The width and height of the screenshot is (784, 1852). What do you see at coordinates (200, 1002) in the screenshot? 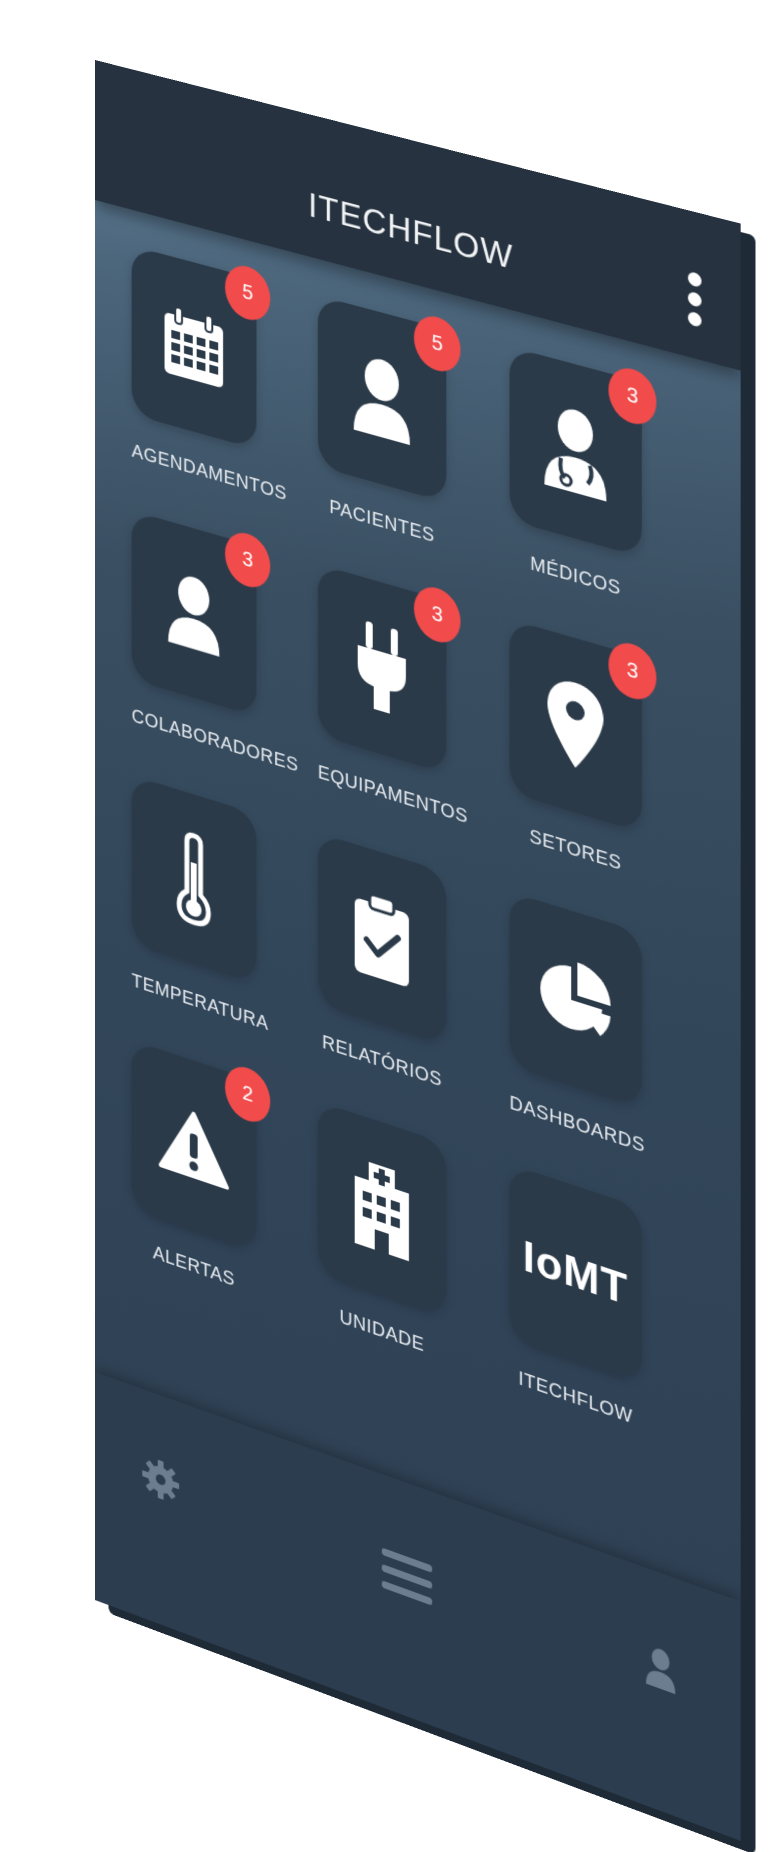
I see `tile-label: TEMPERATURA` at bounding box center [200, 1002].